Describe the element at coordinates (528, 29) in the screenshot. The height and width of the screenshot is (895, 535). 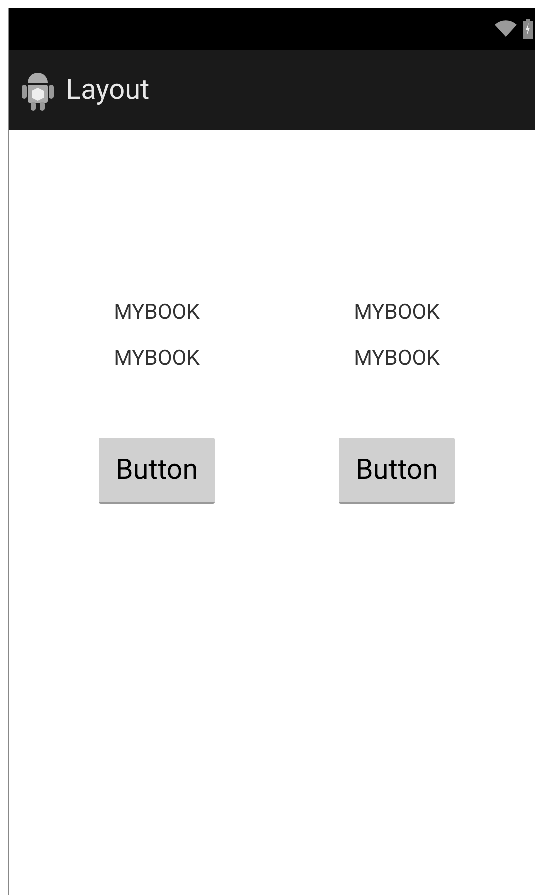
I see `battery-icon` at that location.